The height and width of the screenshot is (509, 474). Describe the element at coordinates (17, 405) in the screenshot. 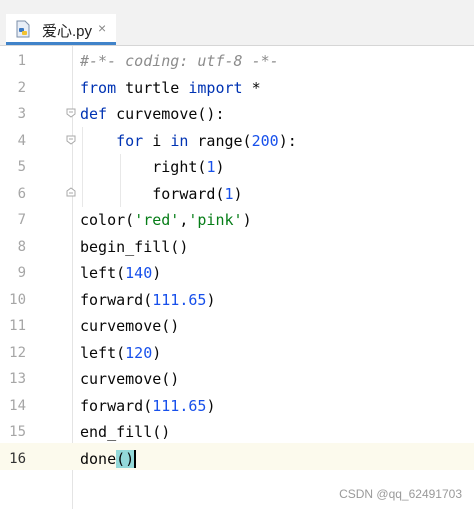

I see `line-number: 14` at that location.